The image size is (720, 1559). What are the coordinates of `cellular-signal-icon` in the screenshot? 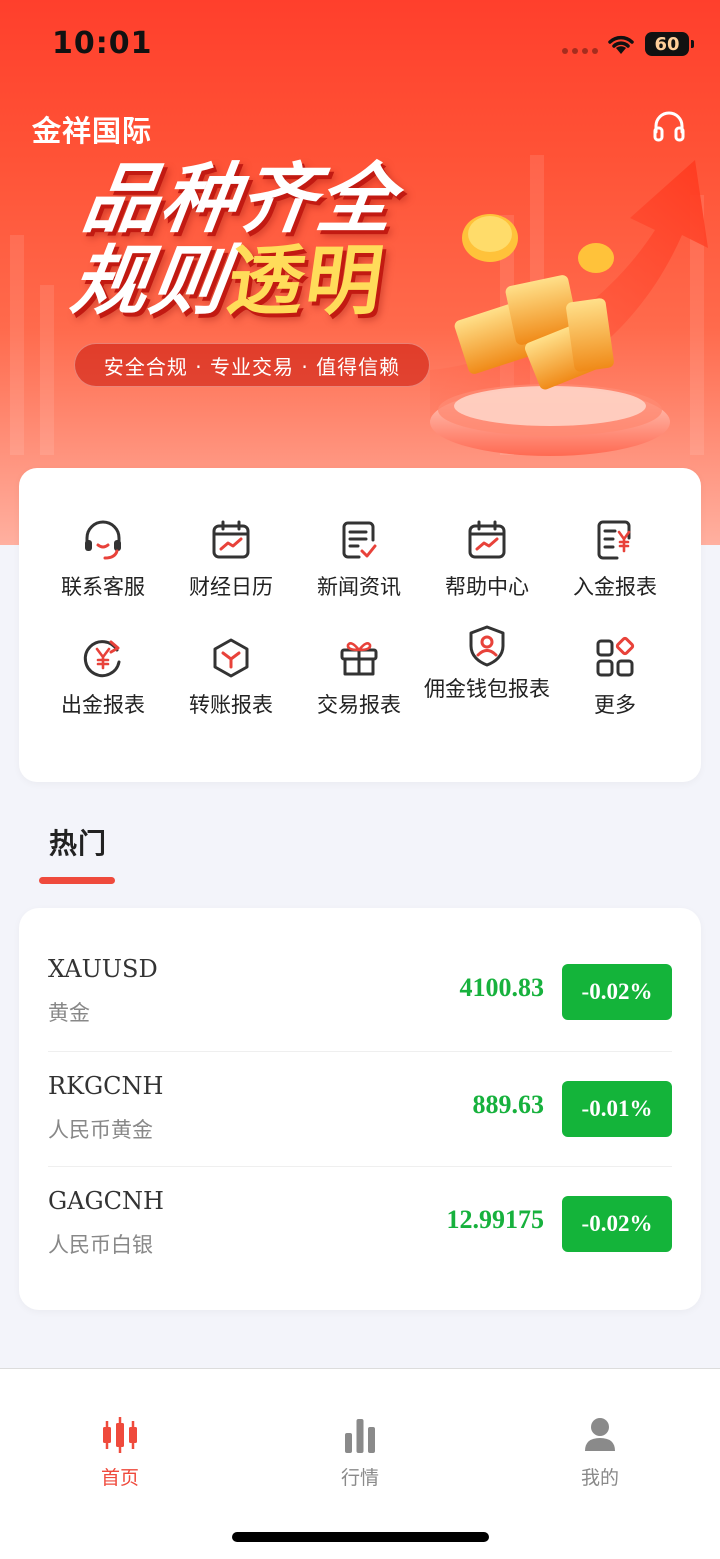 It's located at (580, 51).